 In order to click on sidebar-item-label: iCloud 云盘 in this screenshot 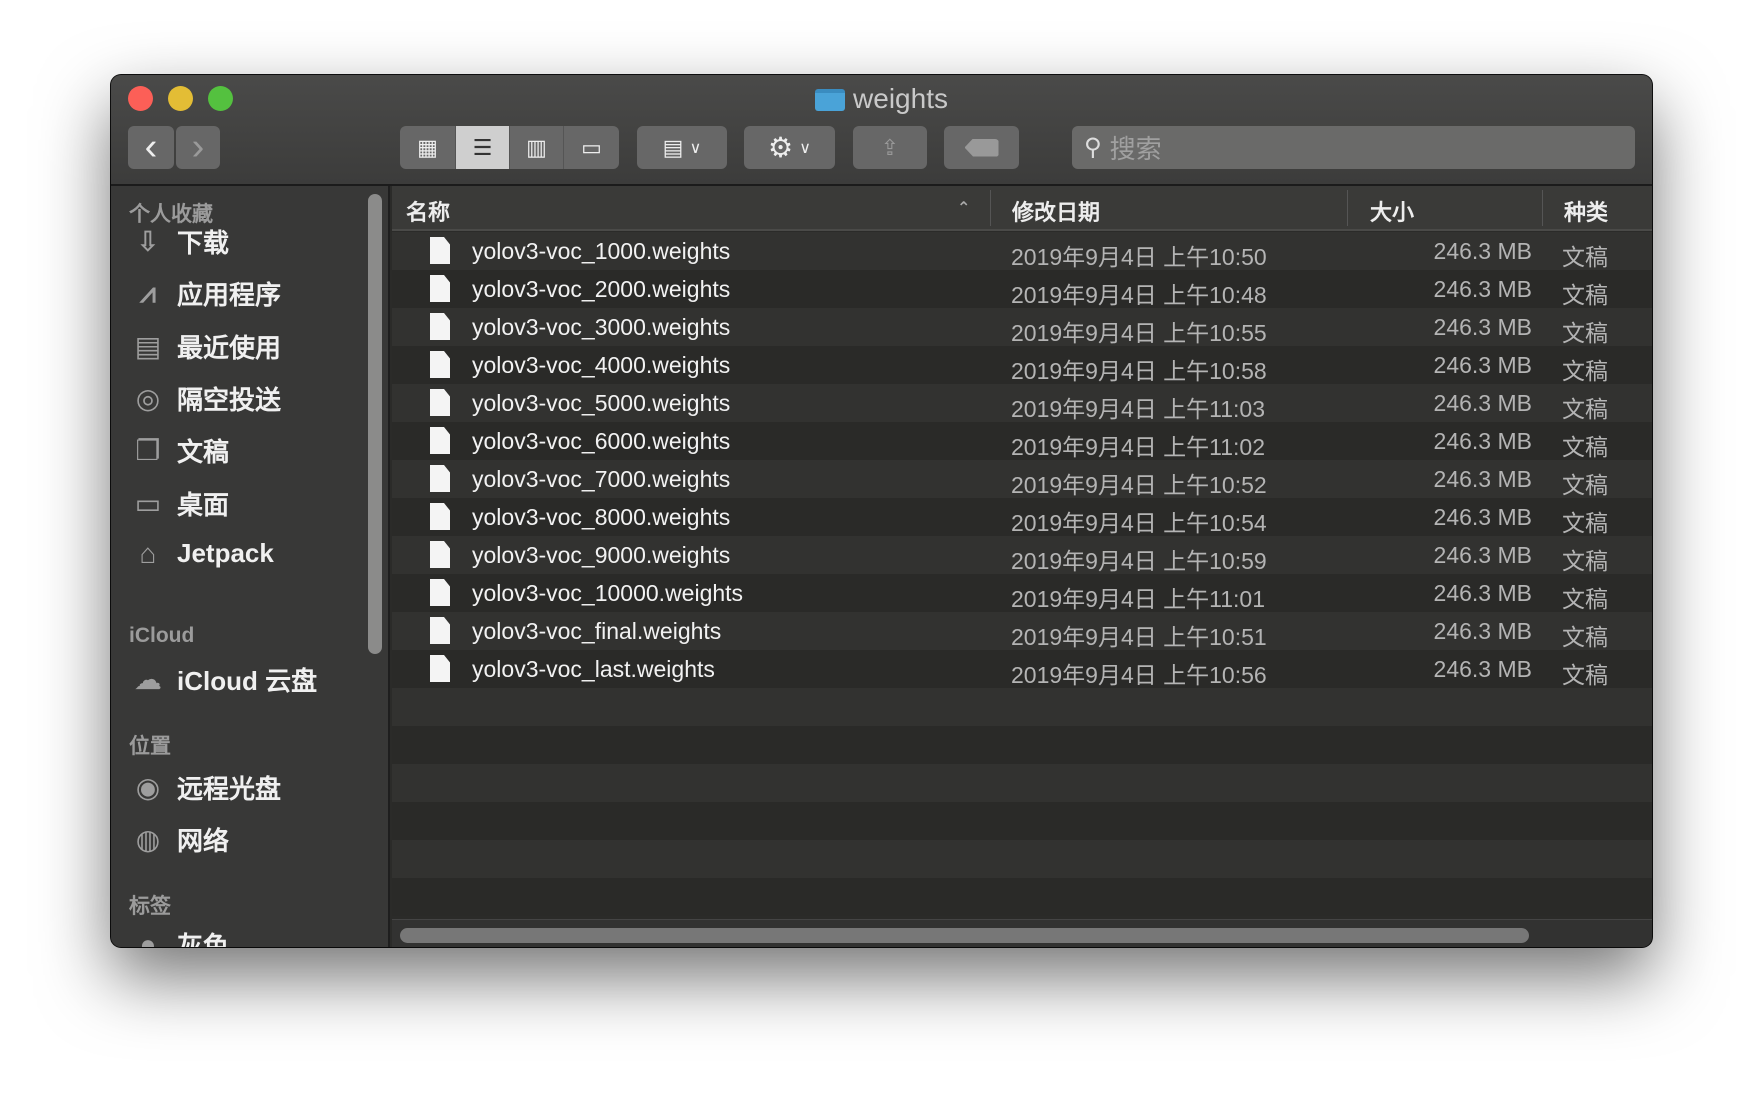, I will do `click(247, 681)`.